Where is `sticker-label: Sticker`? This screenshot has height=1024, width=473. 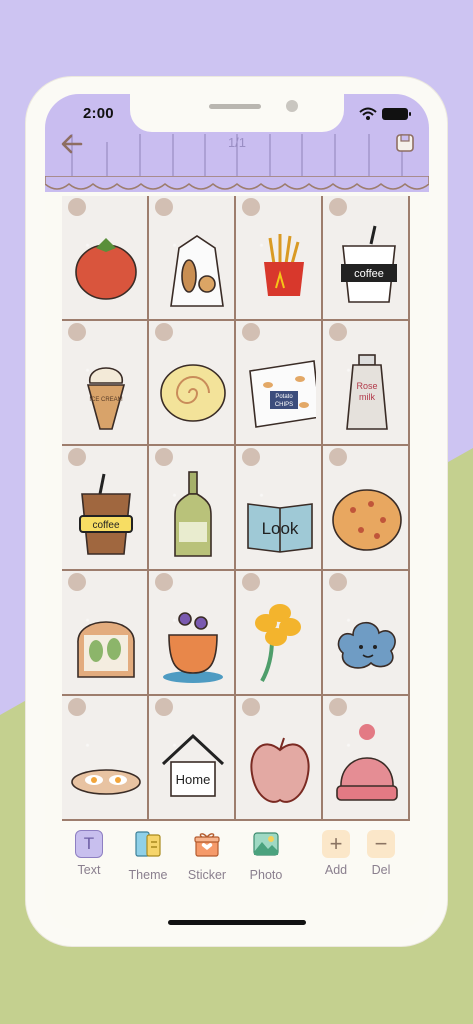
sticker-label: Sticker is located at coordinates (207, 875).